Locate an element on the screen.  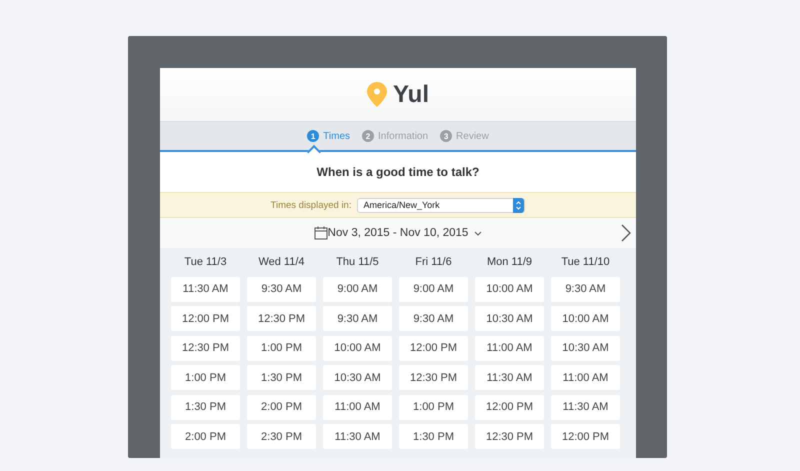
day-heading: Tue 11/10 is located at coordinates (585, 263).